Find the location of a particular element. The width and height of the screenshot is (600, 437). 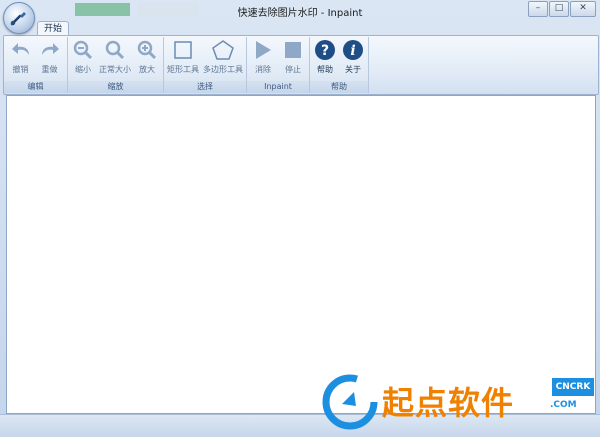

zoom-in-label: 放大 is located at coordinates (147, 69).